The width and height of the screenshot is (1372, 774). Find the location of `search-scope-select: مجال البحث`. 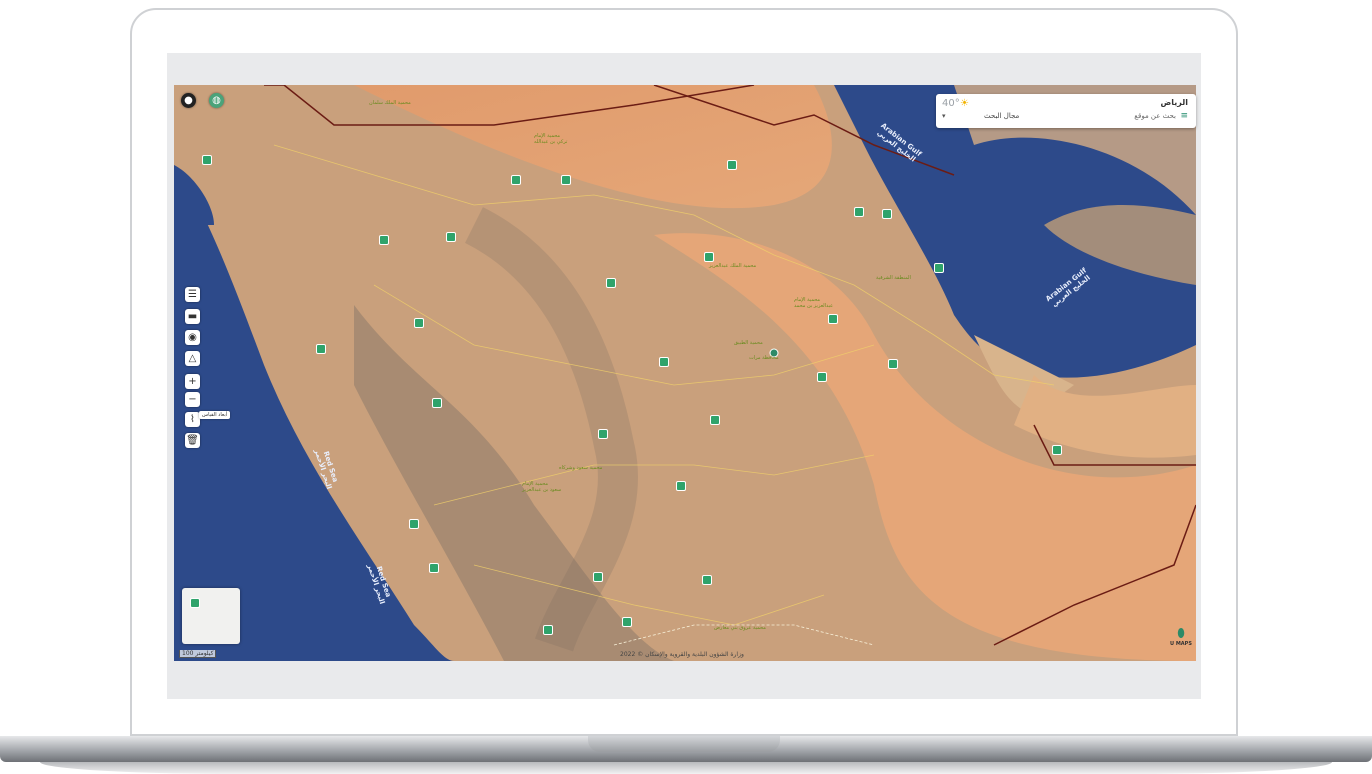

search-scope-select: مجال البحث is located at coordinates (1001, 116).